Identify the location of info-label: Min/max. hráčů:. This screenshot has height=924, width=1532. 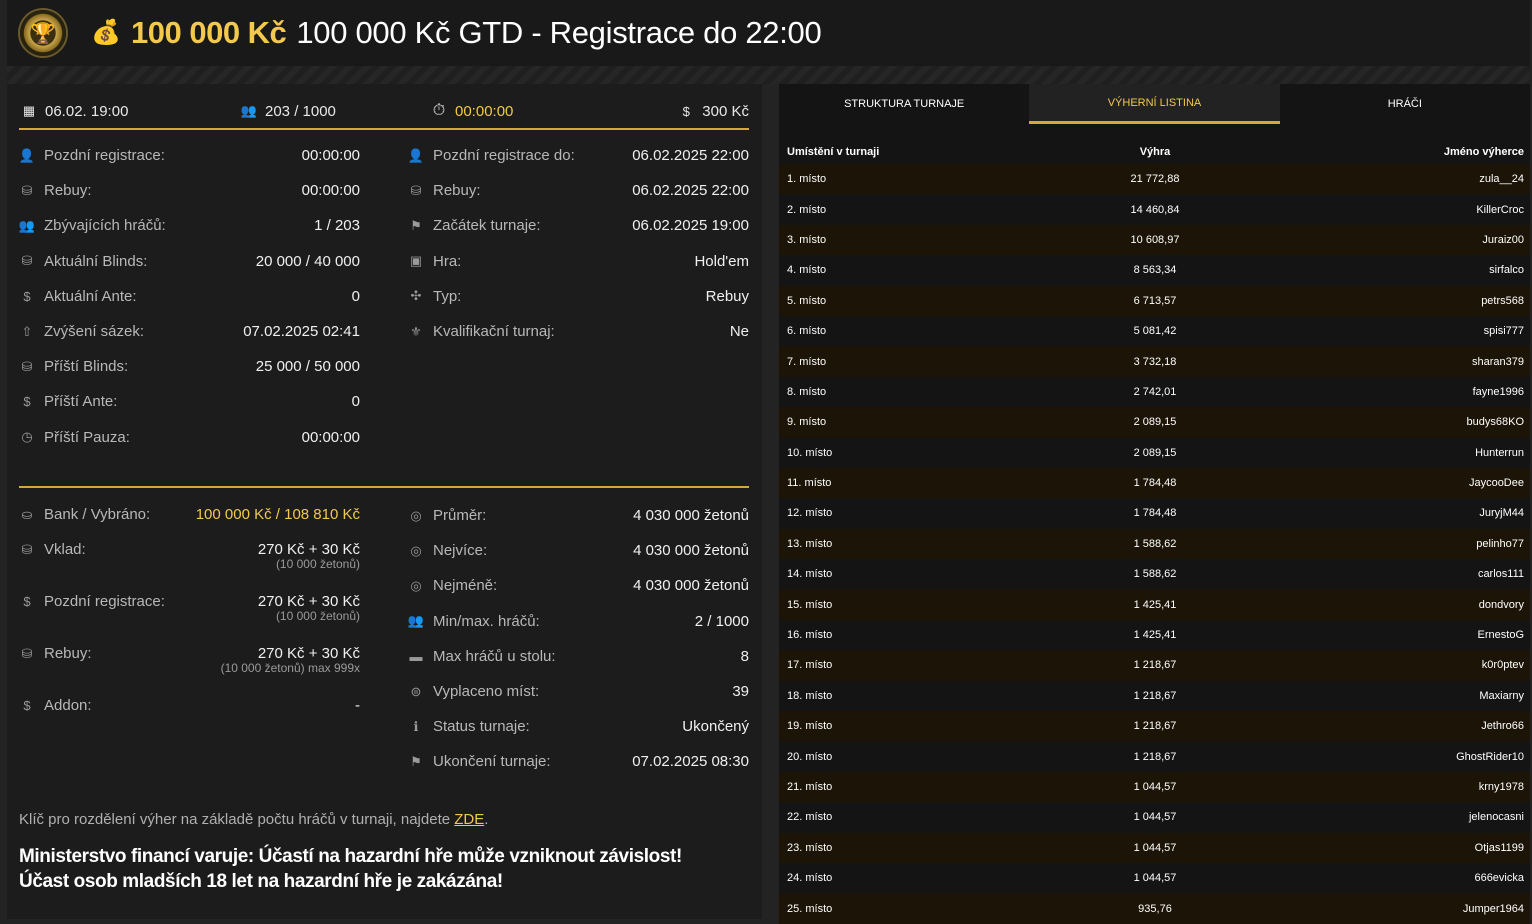
(486, 621).